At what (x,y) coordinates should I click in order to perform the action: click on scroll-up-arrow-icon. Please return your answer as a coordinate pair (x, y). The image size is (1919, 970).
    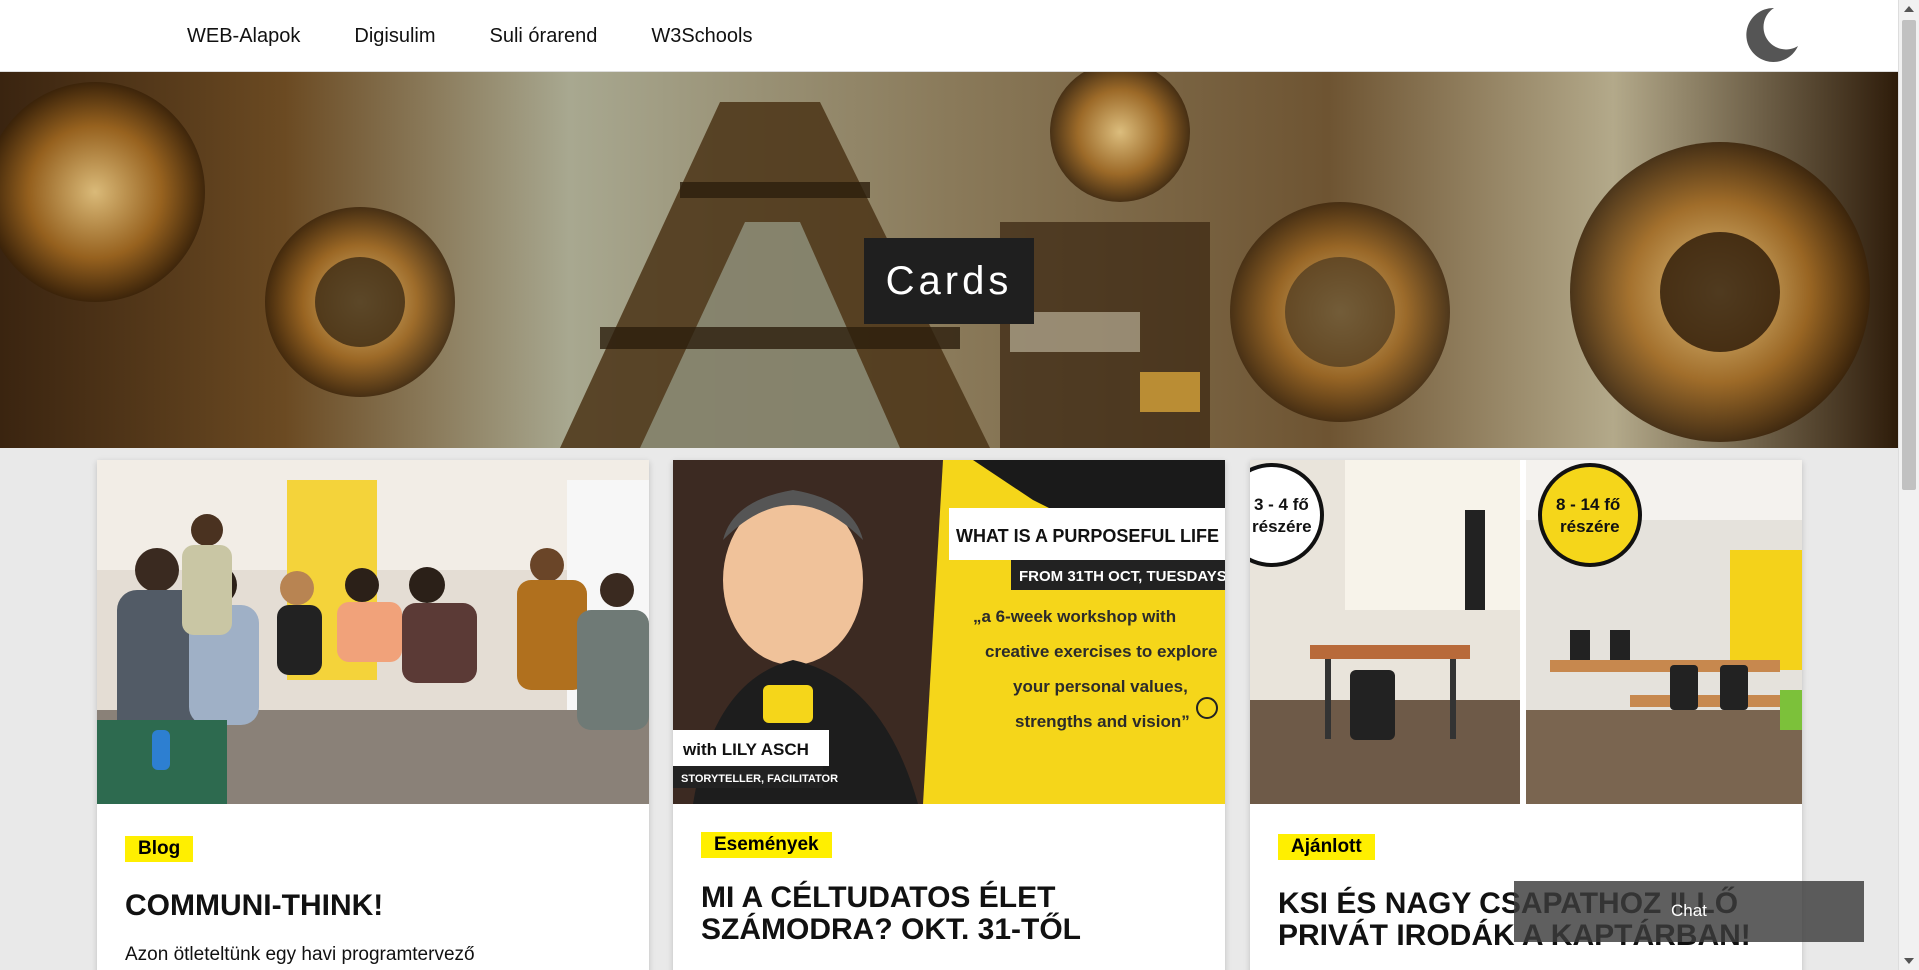
    Looking at the image, I should click on (1909, 9).